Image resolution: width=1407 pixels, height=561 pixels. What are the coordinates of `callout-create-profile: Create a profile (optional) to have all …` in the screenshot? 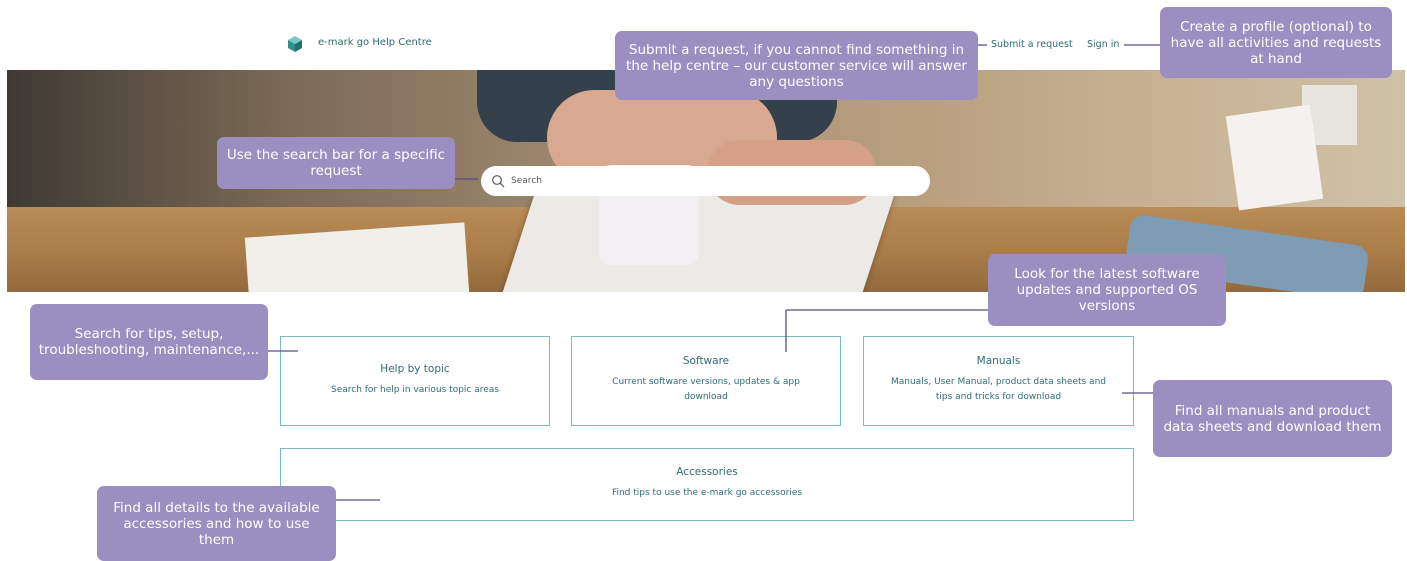 It's located at (1276, 42).